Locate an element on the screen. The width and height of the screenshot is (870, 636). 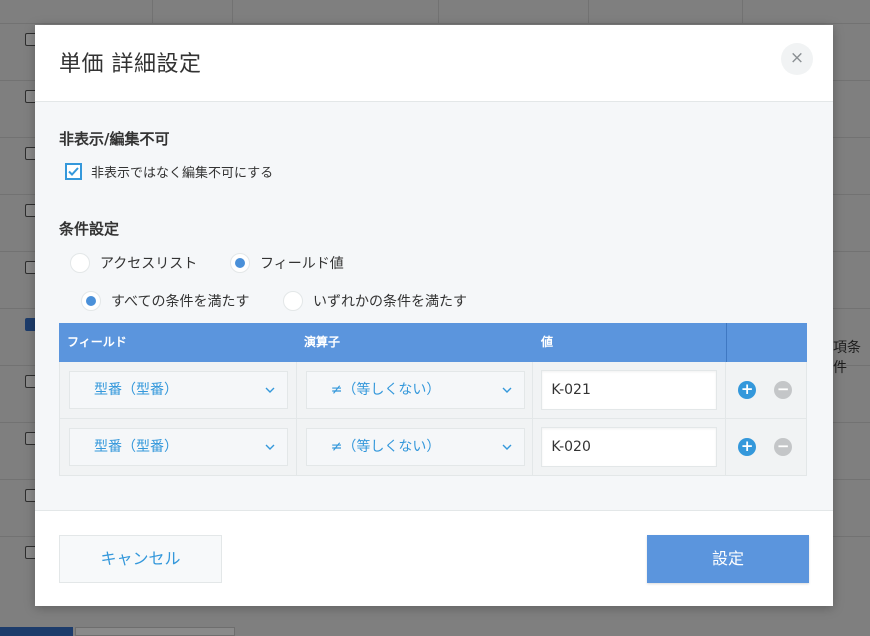
header-field: フィールド is located at coordinates (97, 342).